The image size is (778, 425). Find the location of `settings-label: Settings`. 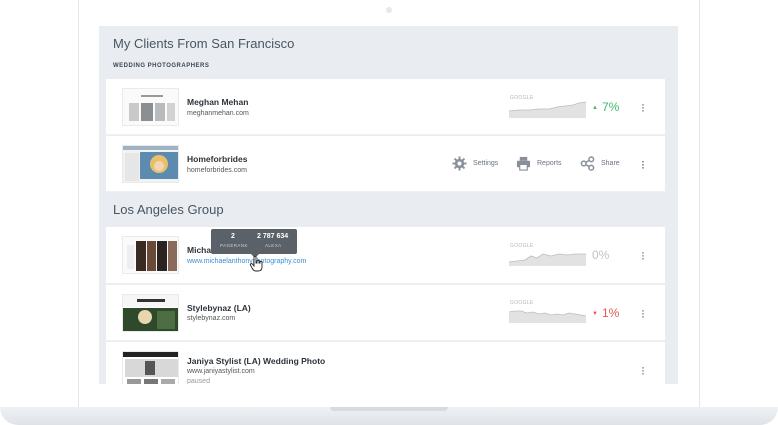

settings-label: Settings is located at coordinates (486, 163).